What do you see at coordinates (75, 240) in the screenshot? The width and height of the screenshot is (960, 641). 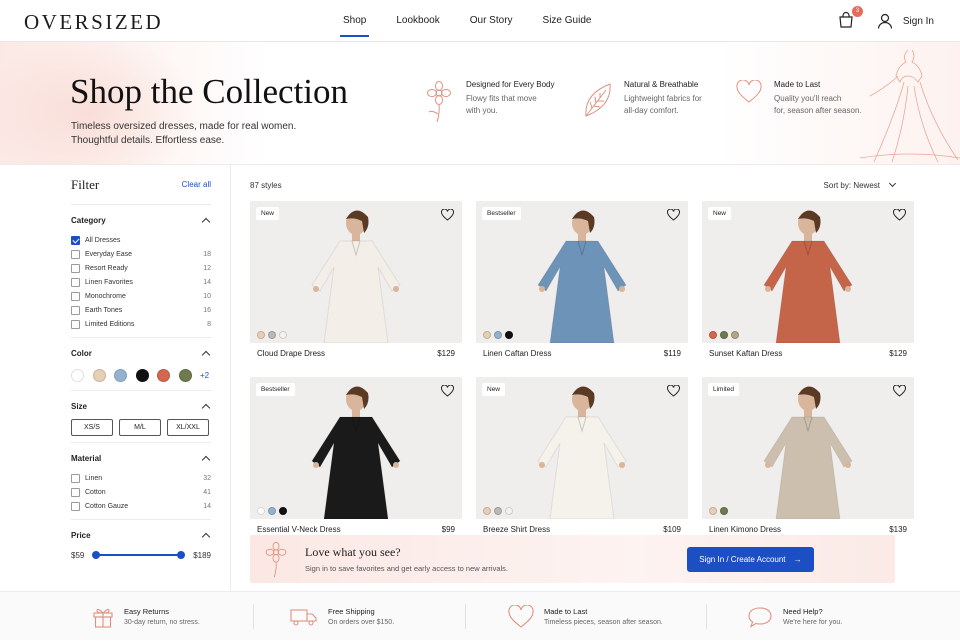 I see `checkbox-checked` at bounding box center [75, 240].